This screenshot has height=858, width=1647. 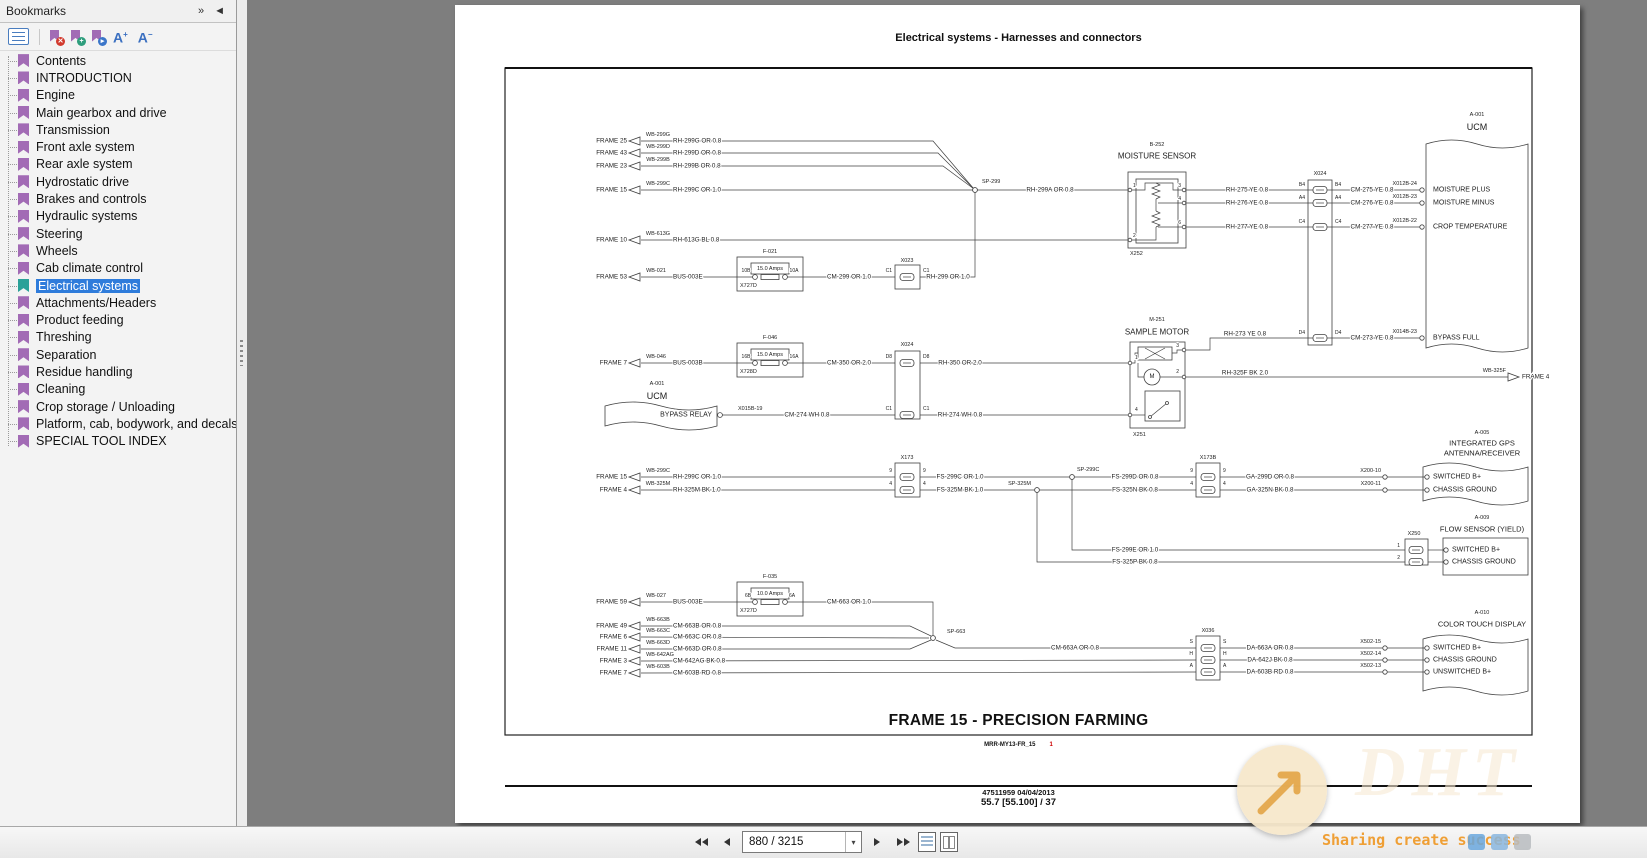 I want to click on bookmarks-panel-header: Bookmarks » ◄, so click(x=118, y=11).